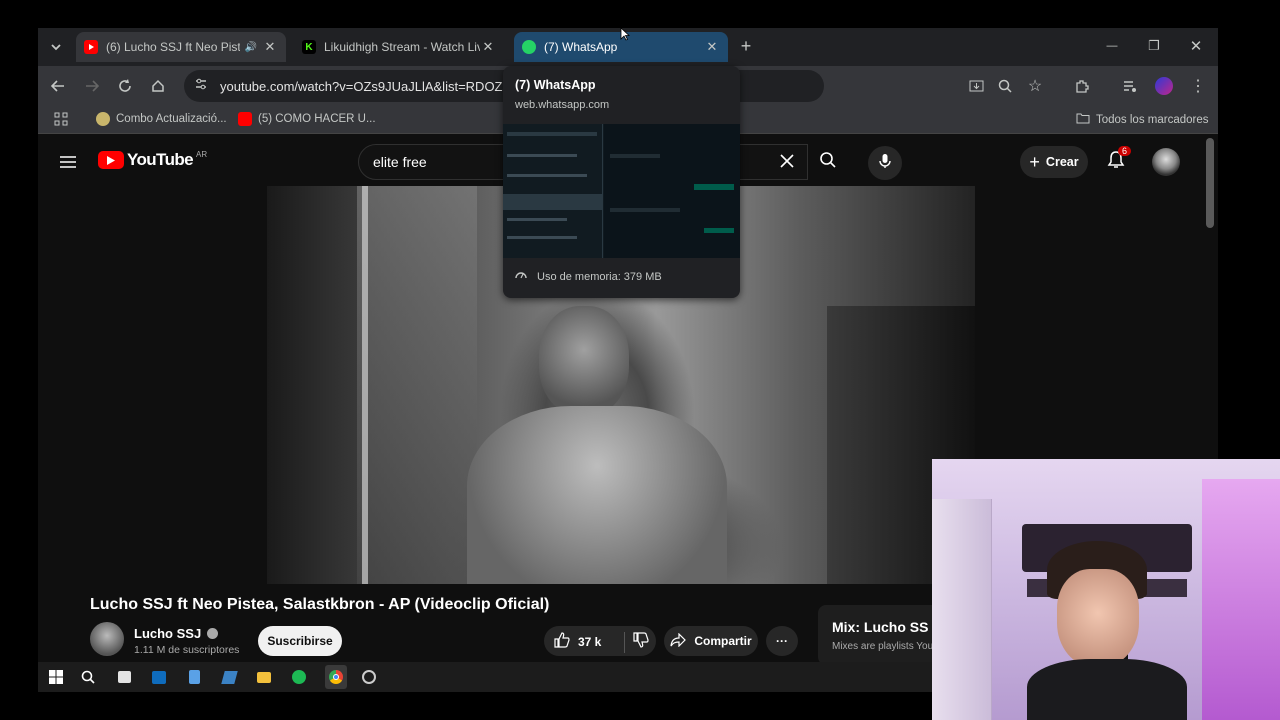  Describe the element at coordinates (1116, 162) in the screenshot. I see `bell-icon` at that location.